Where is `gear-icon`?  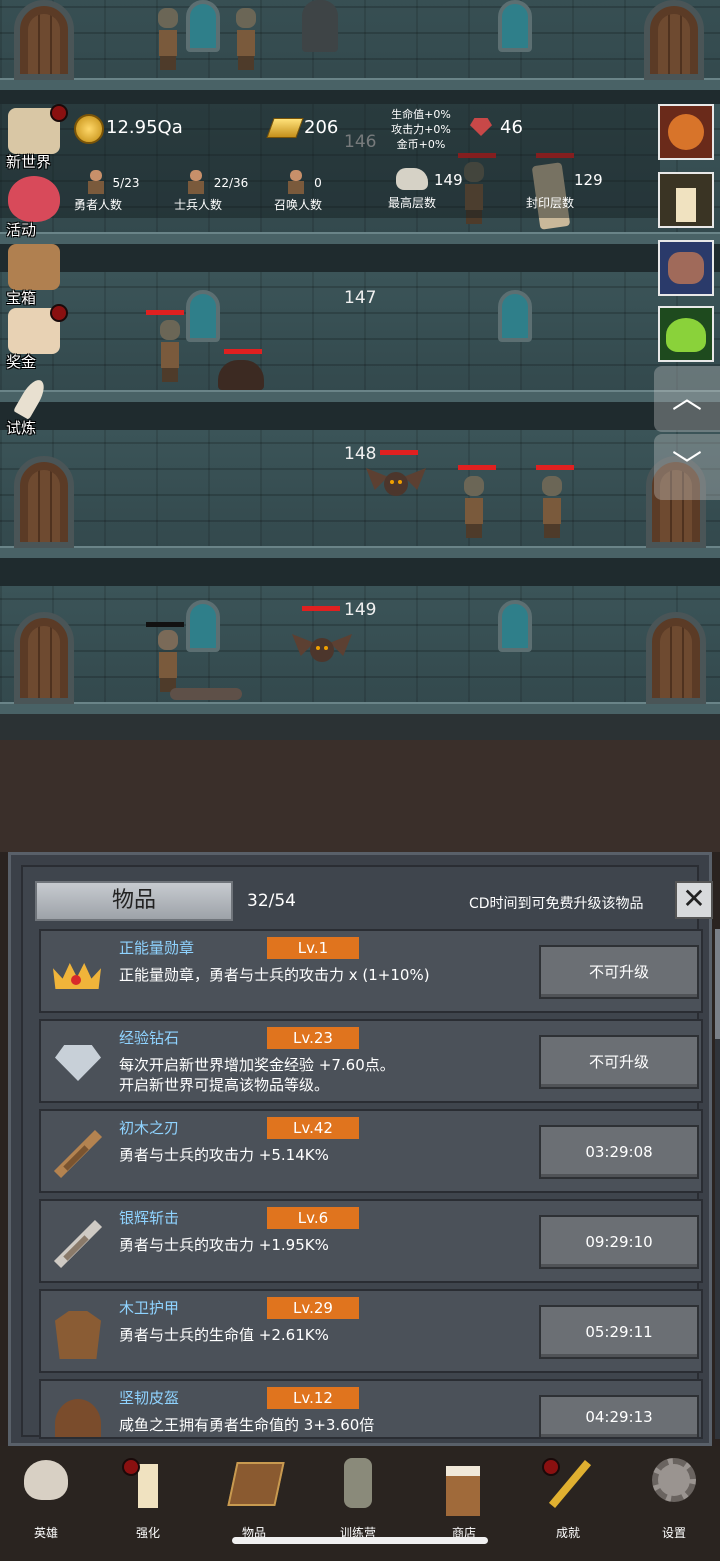 gear-icon is located at coordinates (674, 1482).